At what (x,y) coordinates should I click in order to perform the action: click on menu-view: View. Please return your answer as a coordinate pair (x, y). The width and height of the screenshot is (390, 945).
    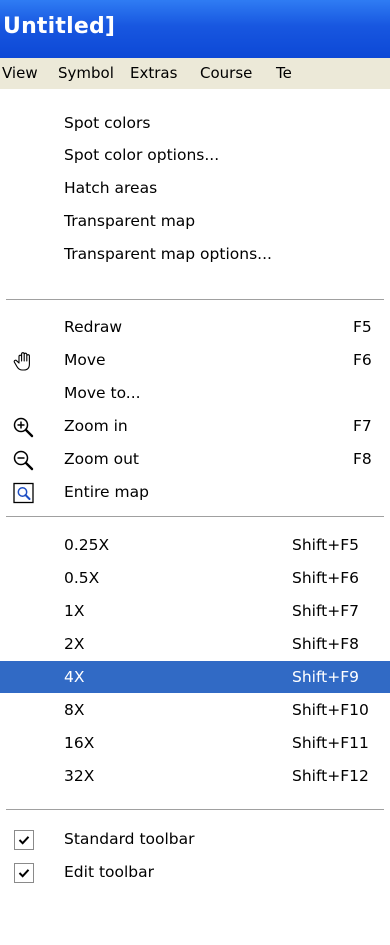
    Looking at the image, I should click on (20, 73).